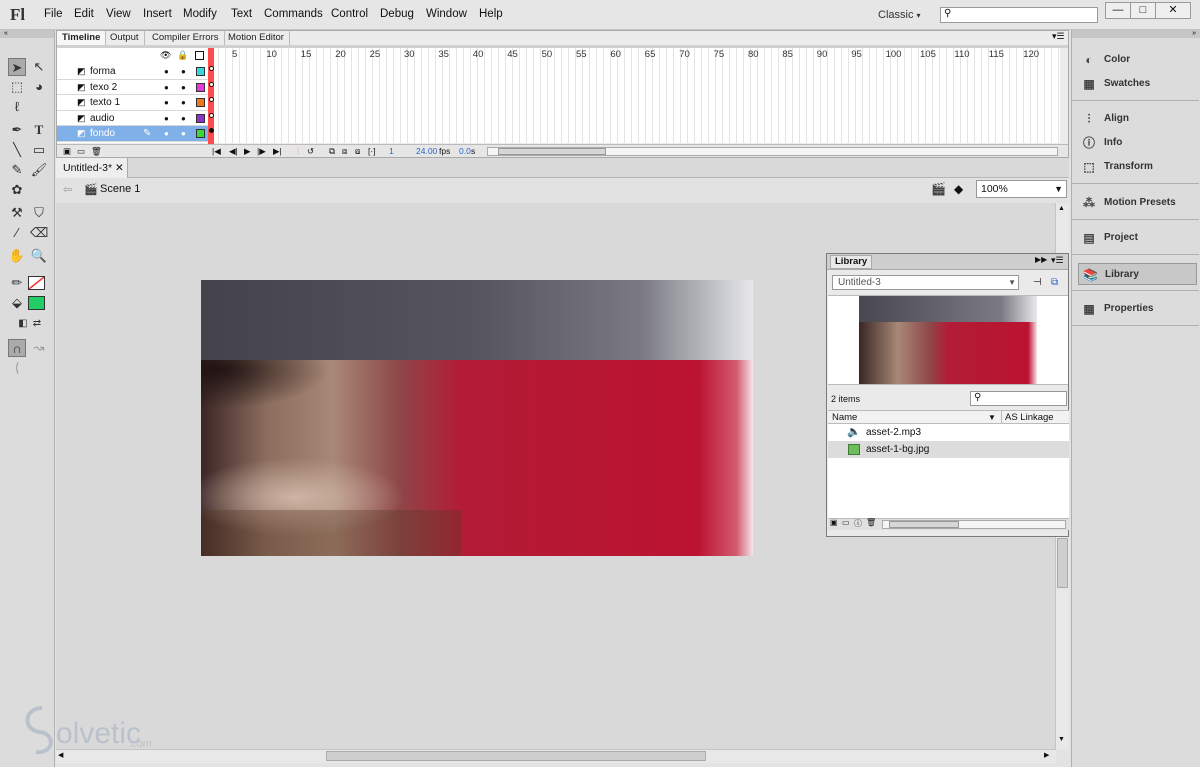 The image size is (1200, 767). I want to click on hand-tool-icon: ✋, so click(17, 256).